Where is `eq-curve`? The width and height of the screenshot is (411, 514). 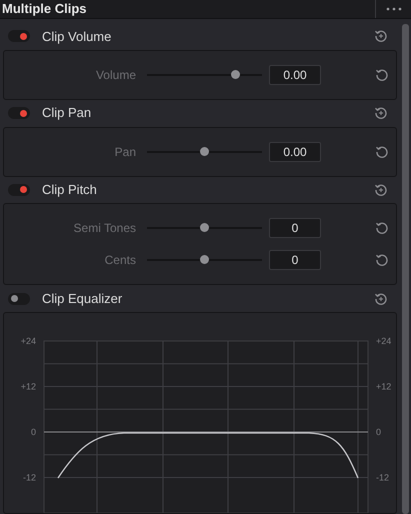 eq-curve is located at coordinates (208, 455).